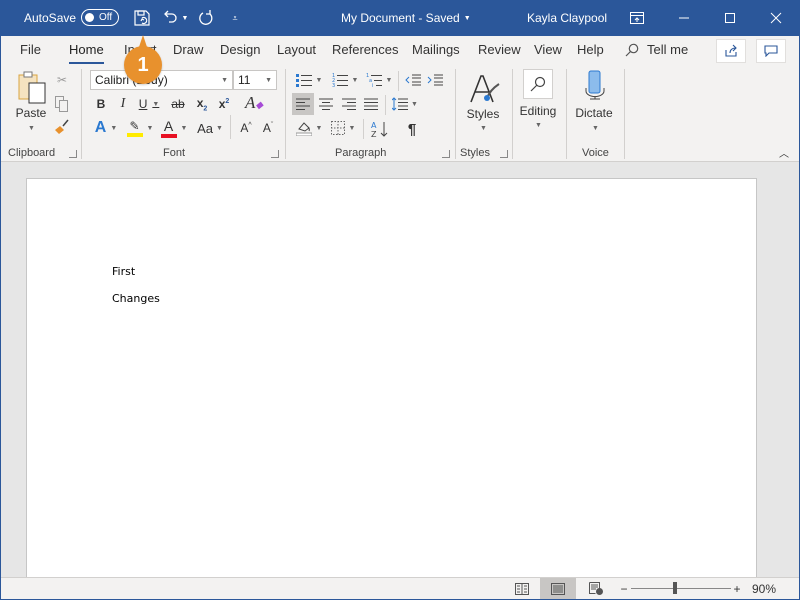 This screenshot has height=600, width=800. Describe the element at coordinates (106, 128) in the screenshot. I see `text-effects-button: A ▼` at that location.